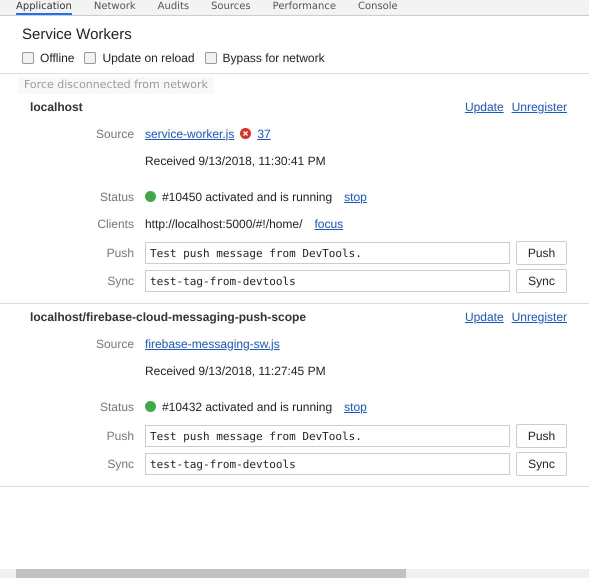 Image resolution: width=589 pixels, height=578 pixels. Describe the element at coordinates (116, 85) in the screenshot. I see `tooltip: Force disconnected from network` at that location.